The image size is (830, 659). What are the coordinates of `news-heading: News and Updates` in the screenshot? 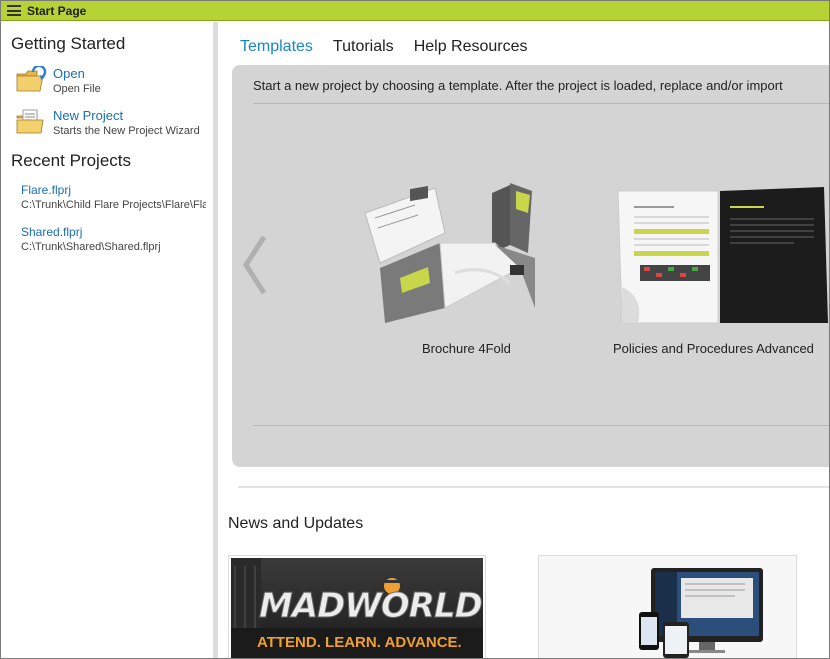 It's located at (296, 523).